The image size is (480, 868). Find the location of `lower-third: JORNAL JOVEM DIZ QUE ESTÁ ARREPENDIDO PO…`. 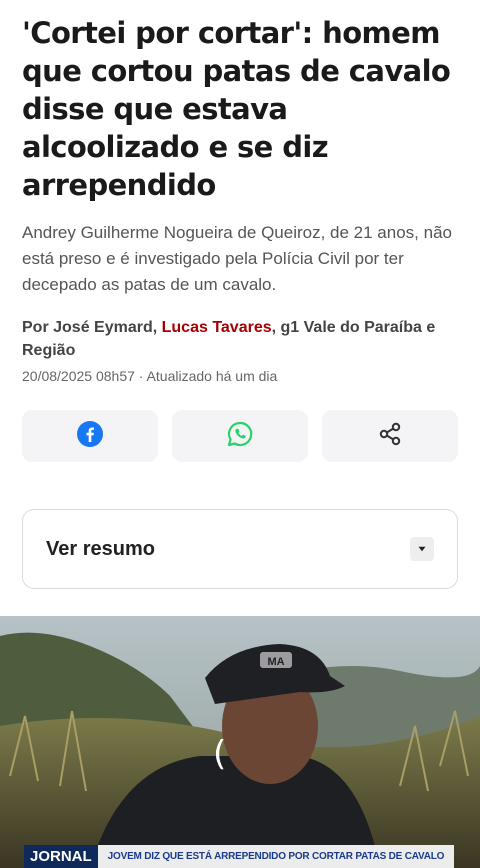

lower-third: JORNAL JOVEM DIZ QUE ESTÁ ARREPENDIDO PO… is located at coordinates (239, 856).